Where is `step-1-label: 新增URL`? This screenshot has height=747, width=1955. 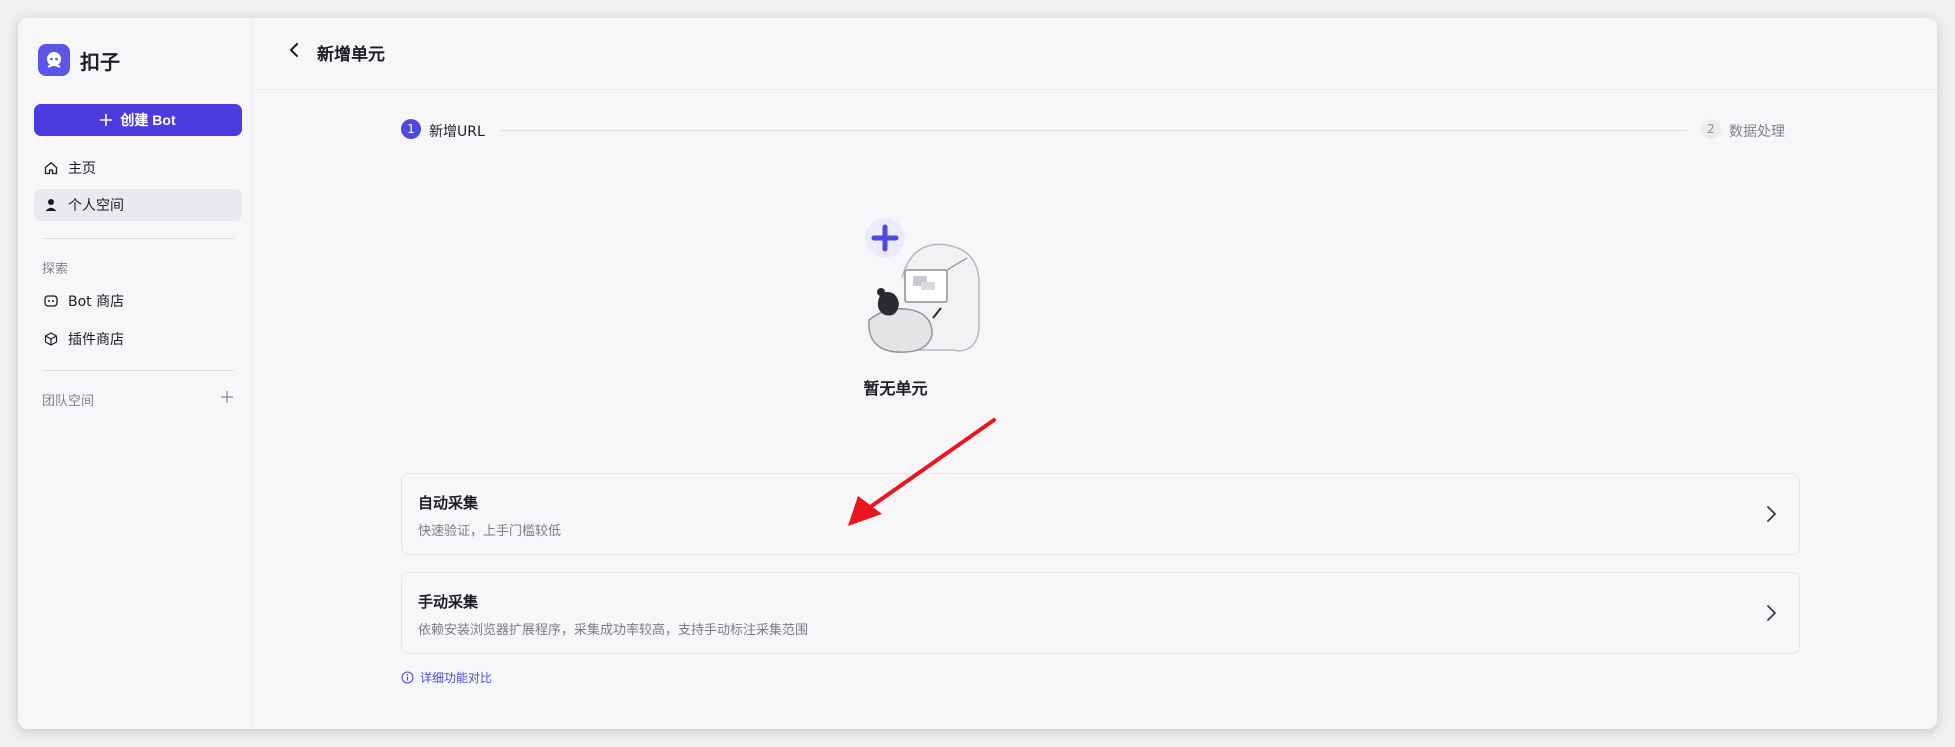 step-1-label: 新增URL is located at coordinates (457, 132).